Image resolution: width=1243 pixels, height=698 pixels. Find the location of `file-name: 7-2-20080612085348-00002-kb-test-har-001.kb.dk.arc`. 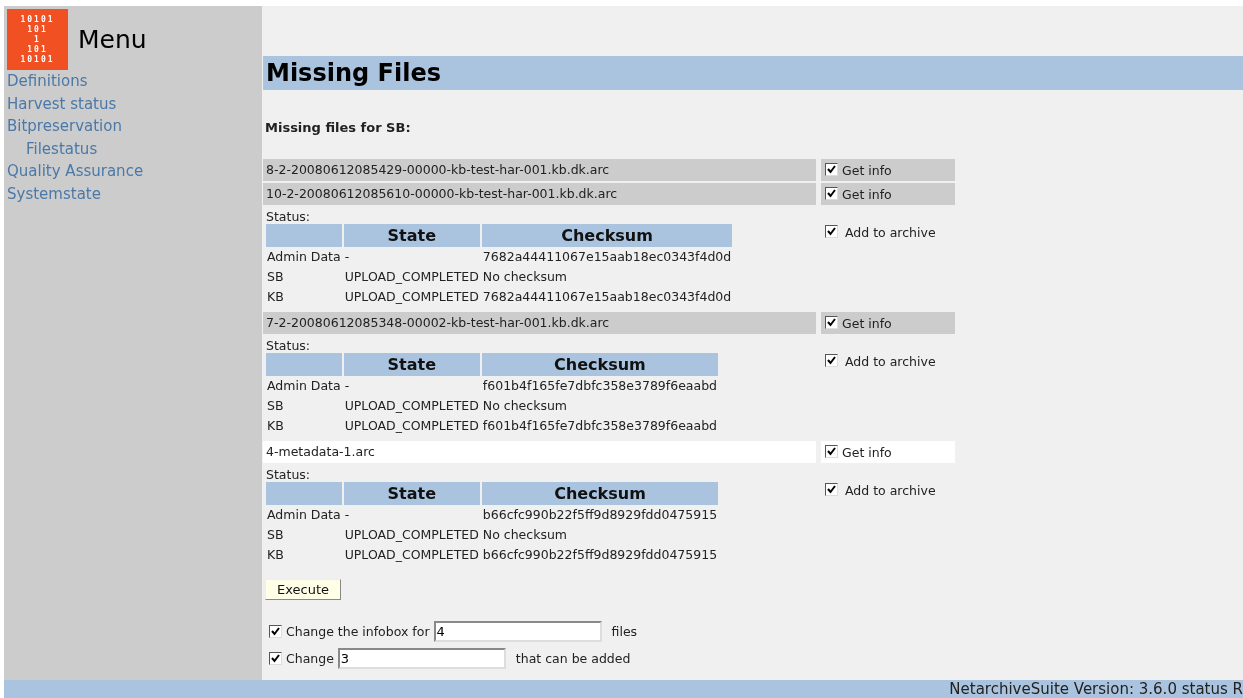

file-name: 7-2-20080612085348-00002-kb-test-har-001.kb.dk.arc is located at coordinates (539, 323).